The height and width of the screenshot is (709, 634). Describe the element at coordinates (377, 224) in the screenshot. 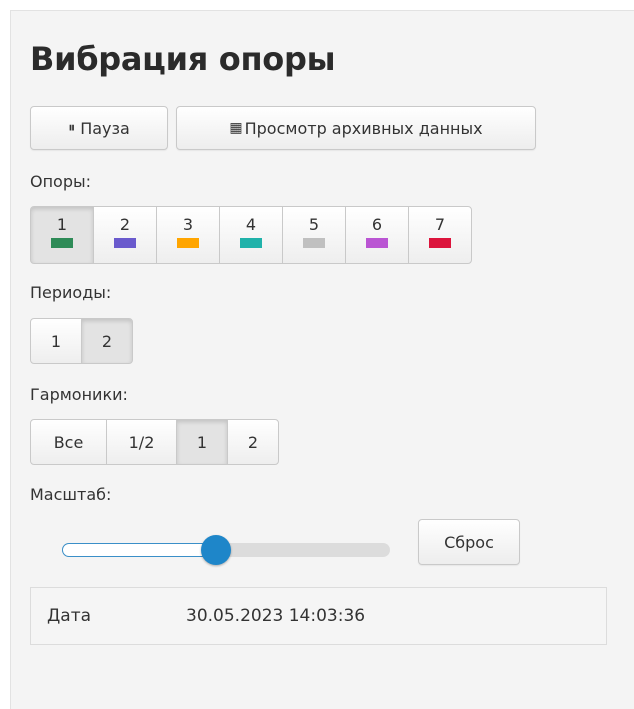

I see `support-number: 6` at that location.